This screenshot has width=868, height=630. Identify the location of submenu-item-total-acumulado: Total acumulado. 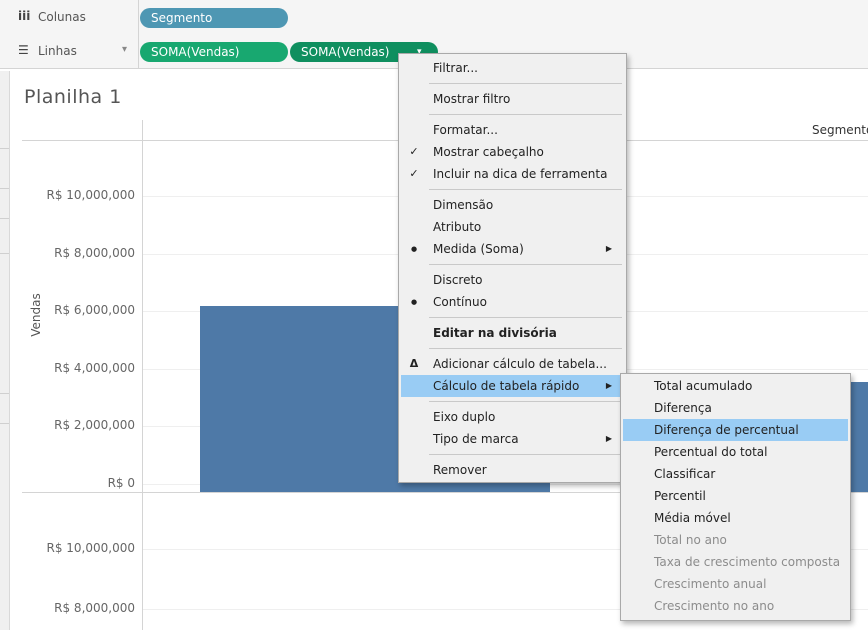
(735, 386).